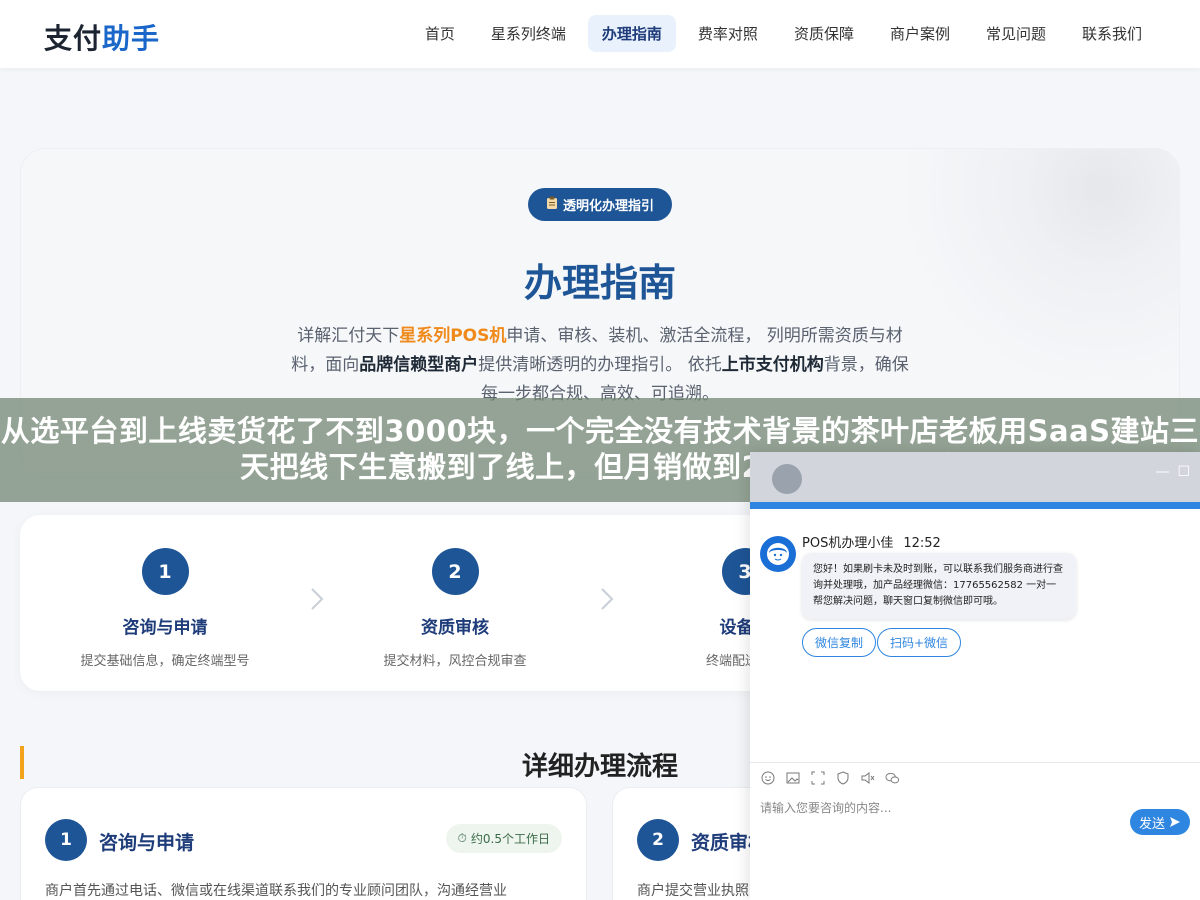  Describe the element at coordinates (440, 33) in the screenshot. I see `nav-item-home: 首页` at that location.